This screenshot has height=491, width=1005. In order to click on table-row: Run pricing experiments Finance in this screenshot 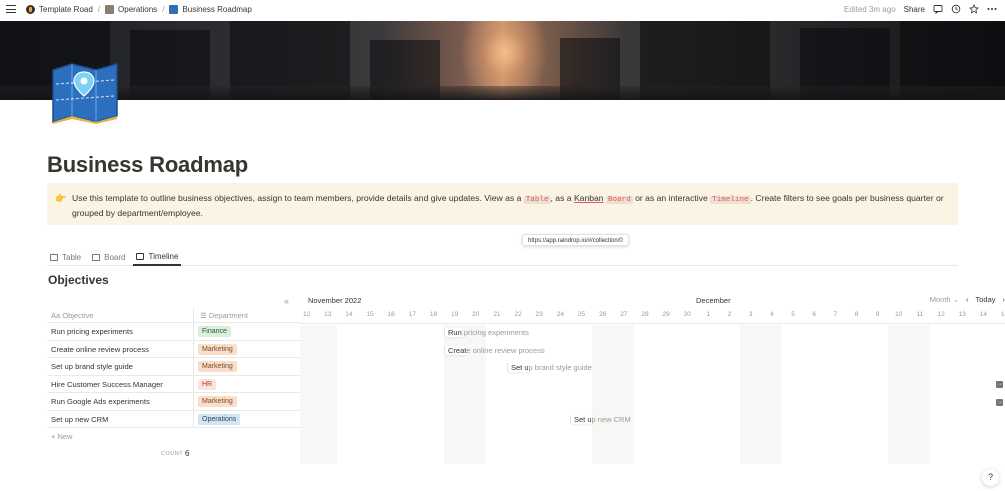, I will do `click(173, 332)`.